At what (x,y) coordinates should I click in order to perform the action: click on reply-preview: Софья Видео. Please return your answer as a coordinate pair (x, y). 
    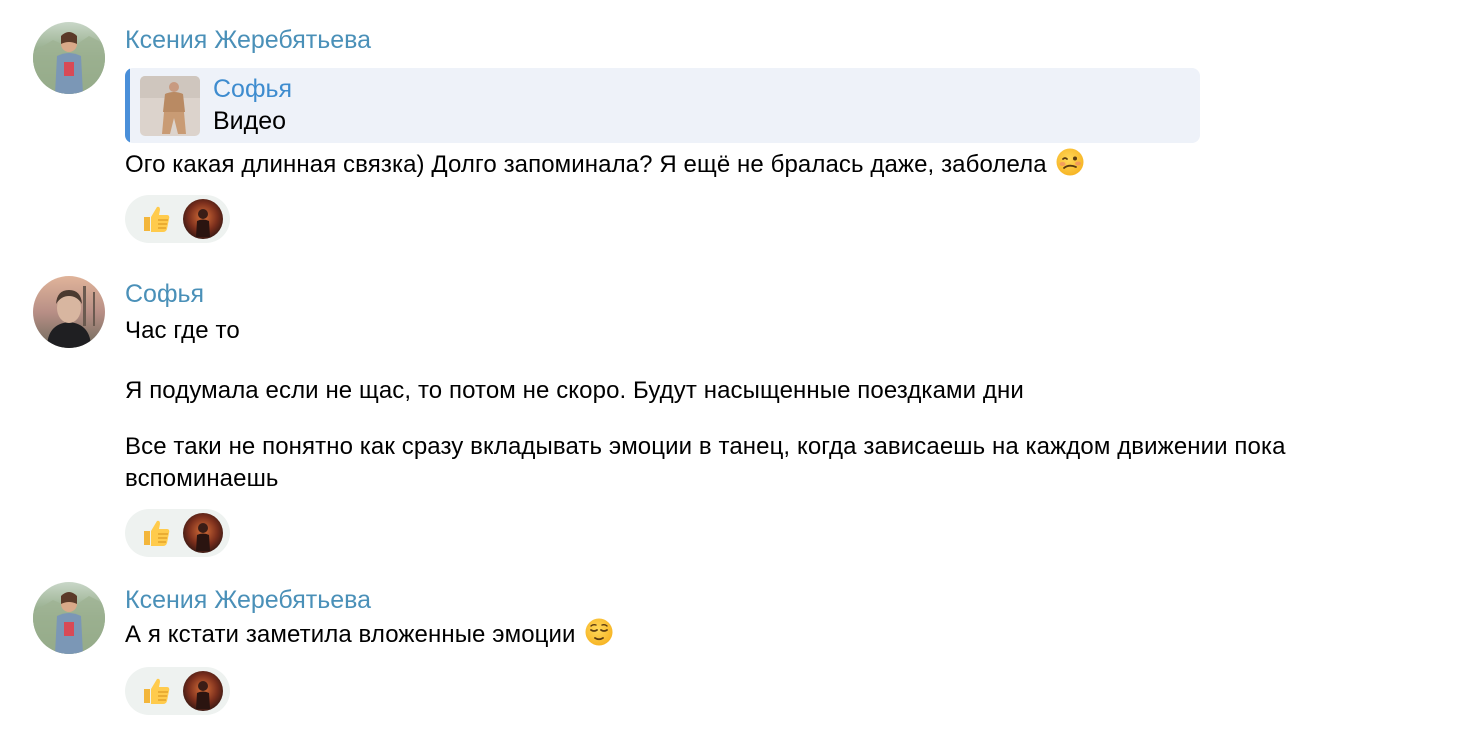
    Looking at the image, I should click on (662, 105).